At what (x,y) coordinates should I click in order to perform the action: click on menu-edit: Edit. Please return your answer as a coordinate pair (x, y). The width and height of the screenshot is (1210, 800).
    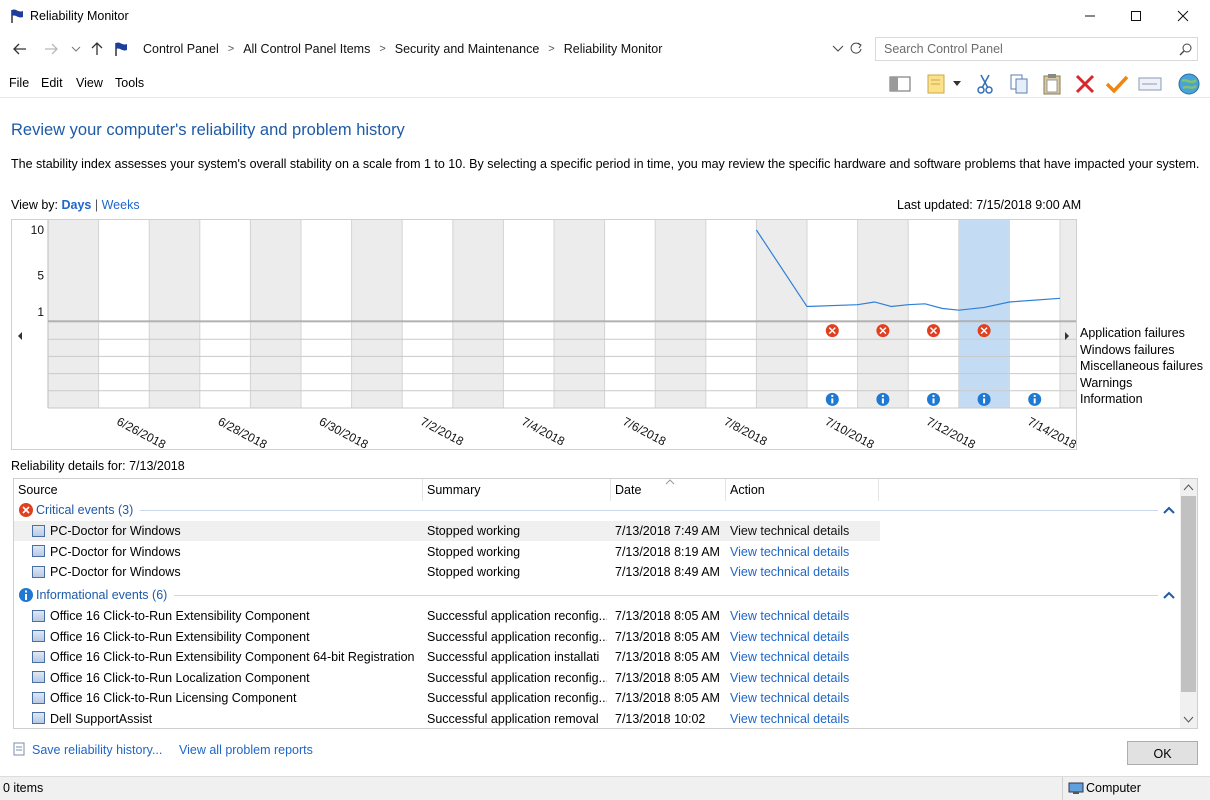
    Looking at the image, I should click on (52, 83).